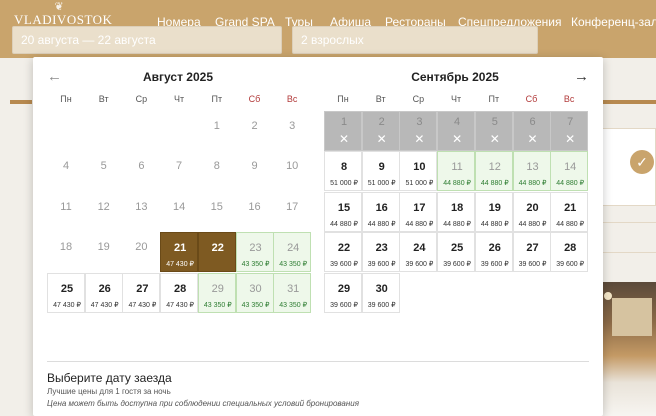 Image resolution: width=656 pixels, height=416 pixels. I want to click on footer-title: Выберите дату заезда, so click(109, 378).